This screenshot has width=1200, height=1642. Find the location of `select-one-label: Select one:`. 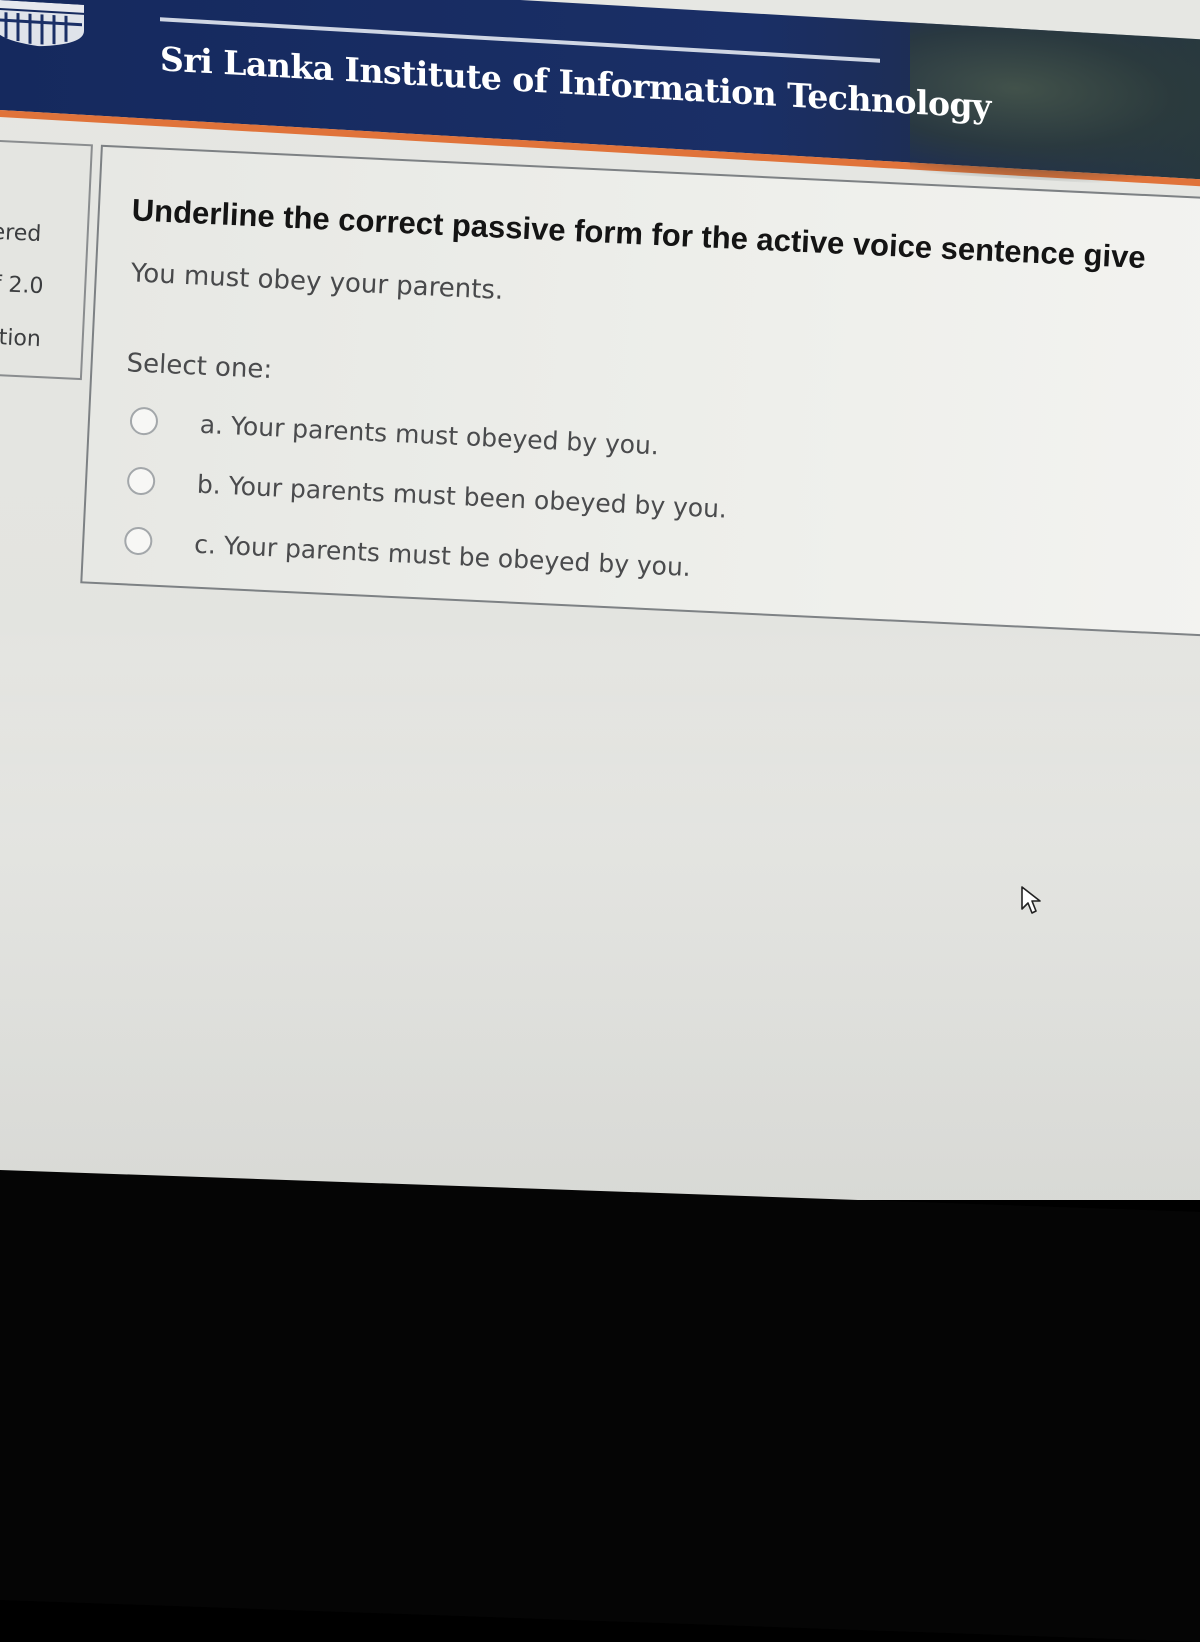

select-one-label: Select one: is located at coordinates (199, 367).